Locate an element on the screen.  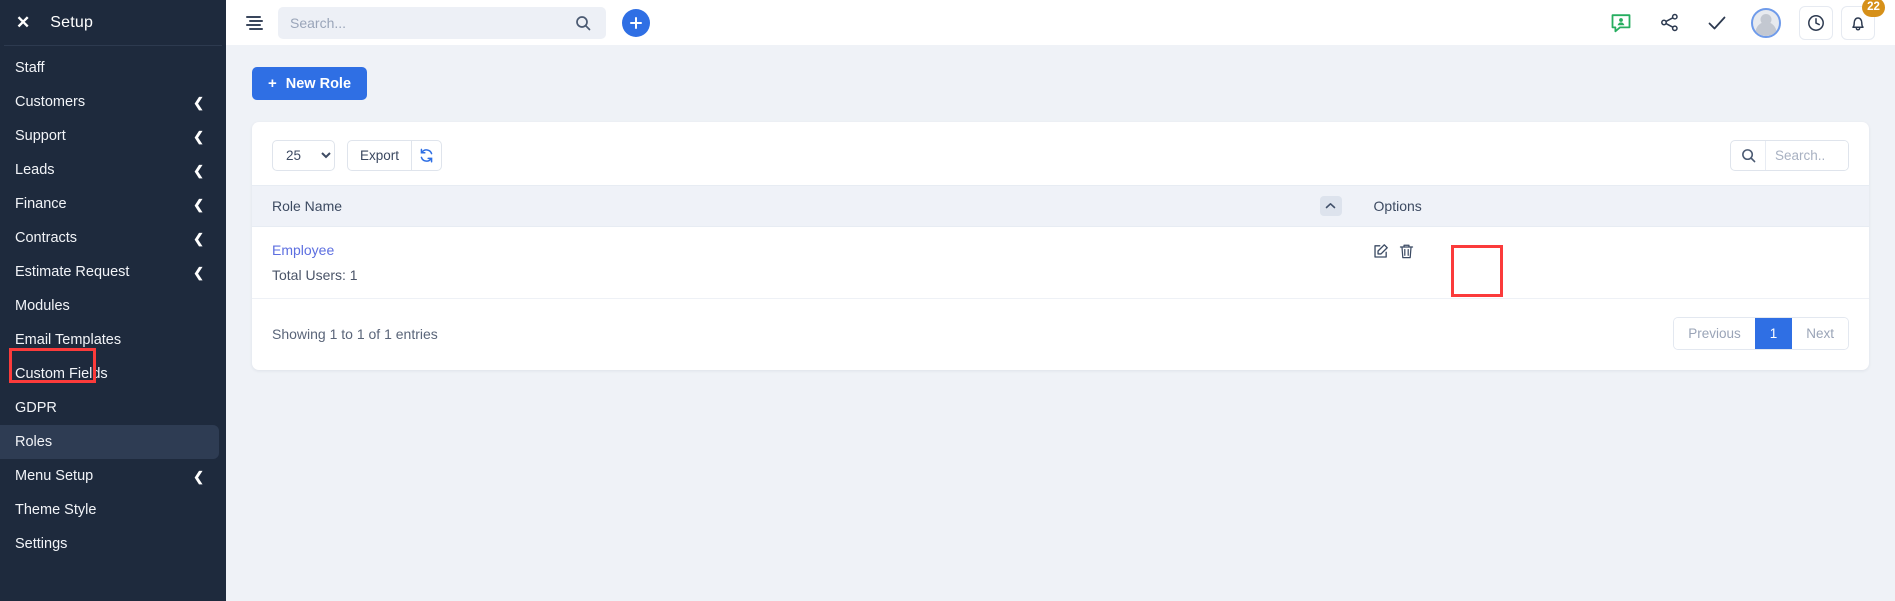
sidebar-item-label: Contracts is located at coordinates (46, 238).